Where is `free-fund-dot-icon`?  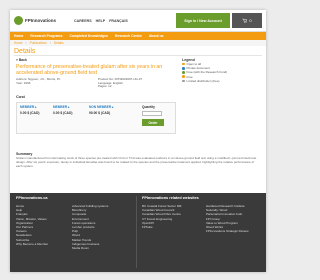 free-fund-dot-icon is located at coordinates (183, 72).